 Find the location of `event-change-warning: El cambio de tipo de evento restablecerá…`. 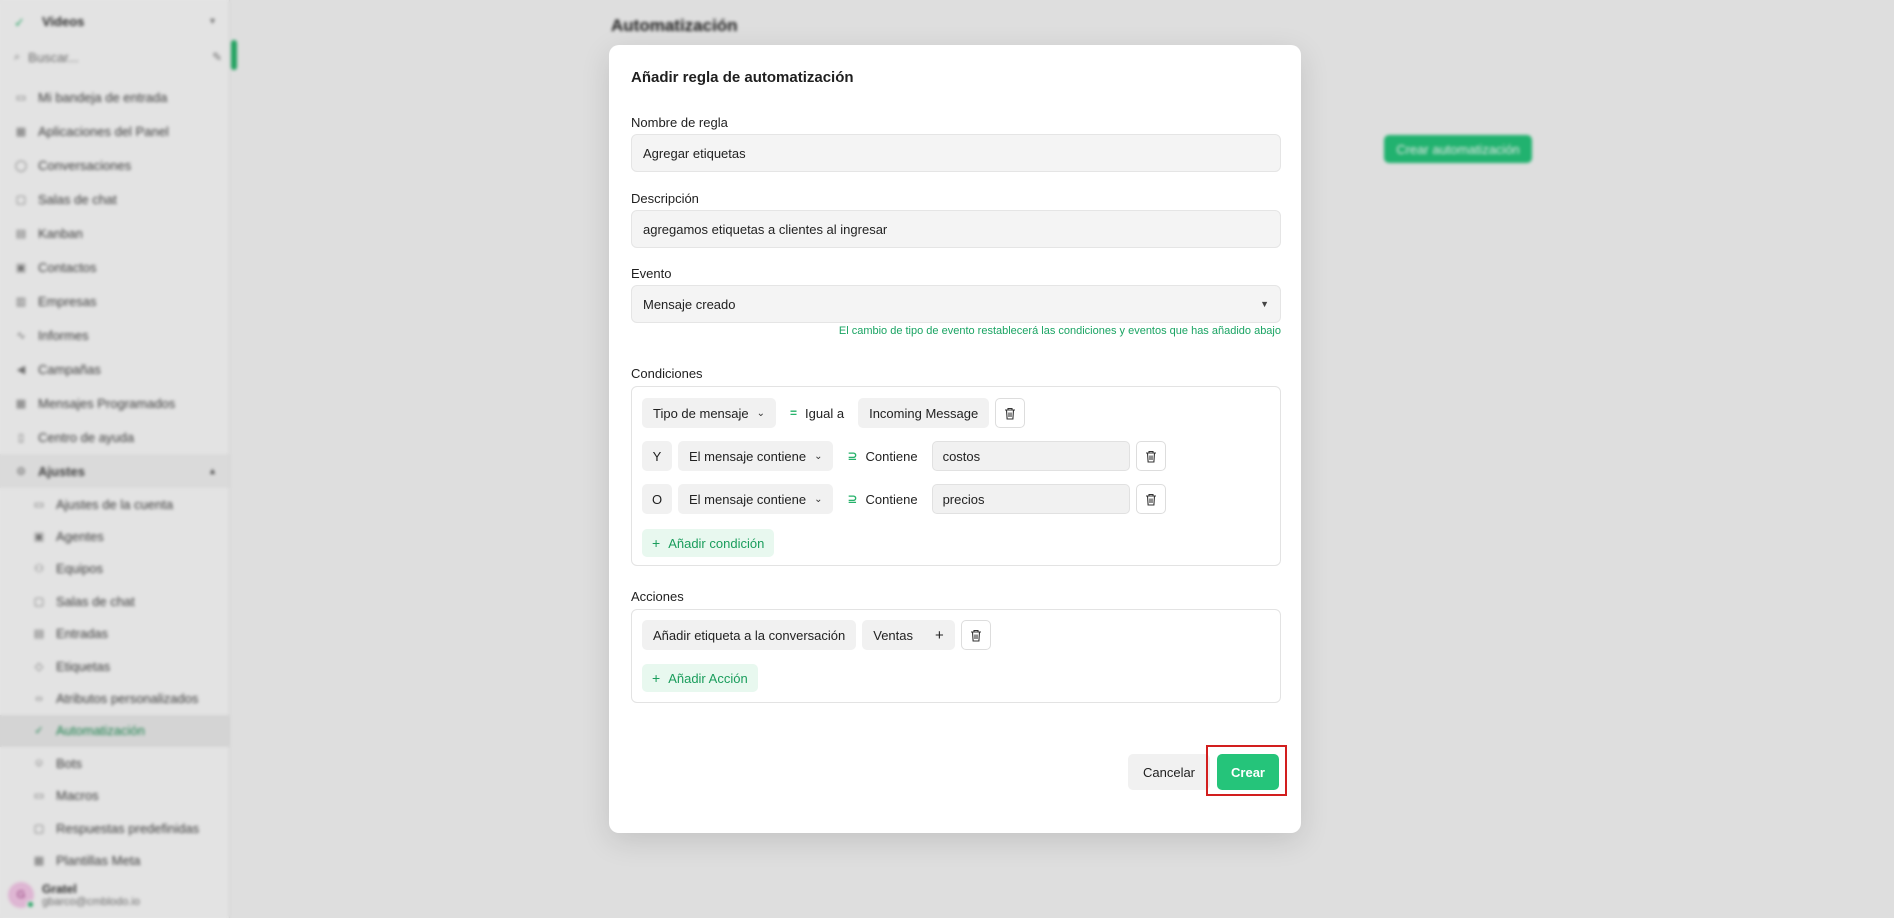

event-change-warning: El cambio de tipo de evento restablecerá… is located at coordinates (1059, 331).